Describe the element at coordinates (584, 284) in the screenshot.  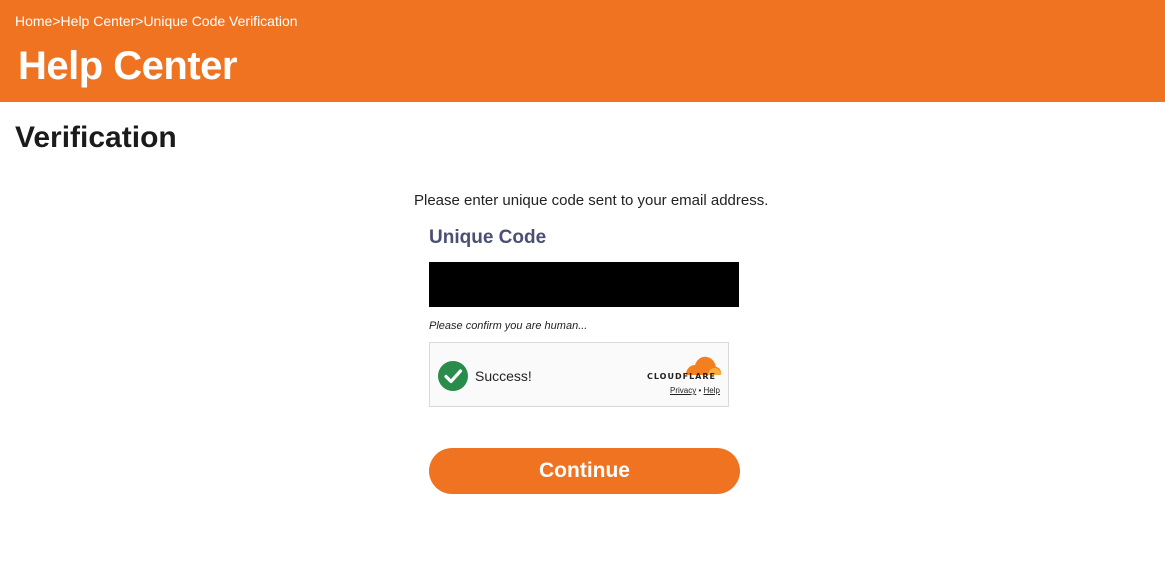
I see `unique-code-input` at that location.